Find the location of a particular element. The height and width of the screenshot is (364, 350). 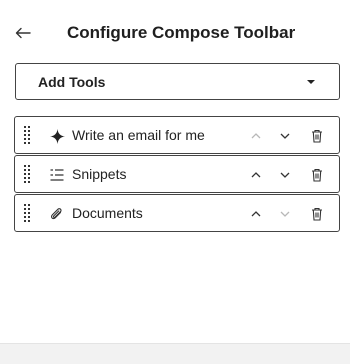

add-tools-dropdown: Add Tools is located at coordinates (177, 81).